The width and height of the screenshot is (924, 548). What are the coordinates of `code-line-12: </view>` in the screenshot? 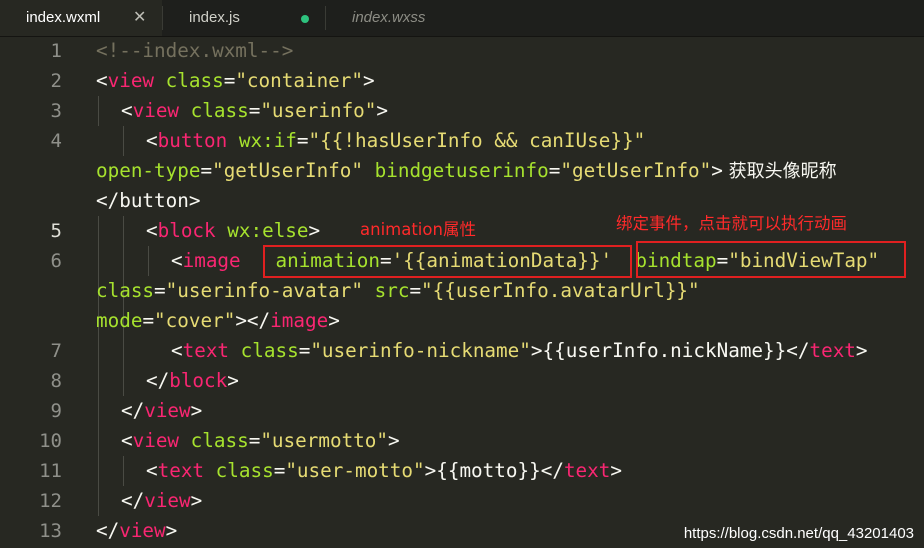 It's located at (162, 500).